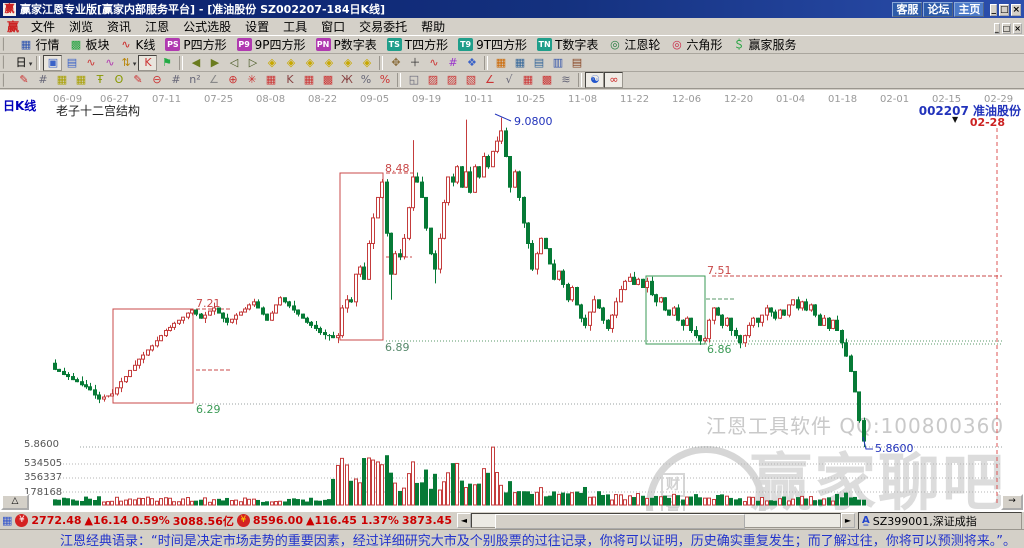 The width and height of the screenshot is (1024, 548). I want to click on calculator-icon: ▦, so click(519, 63).